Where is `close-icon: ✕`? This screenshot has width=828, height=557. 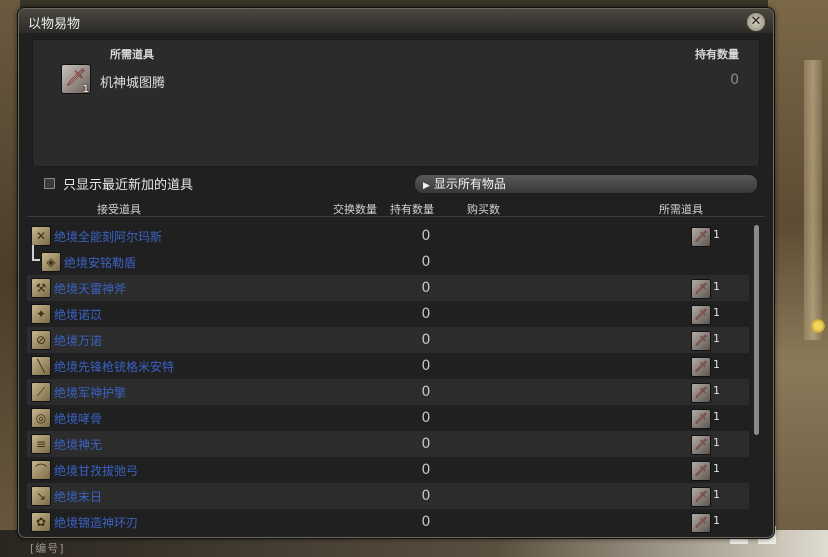
close-icon: ✕ is located at coordinates (756, 21).